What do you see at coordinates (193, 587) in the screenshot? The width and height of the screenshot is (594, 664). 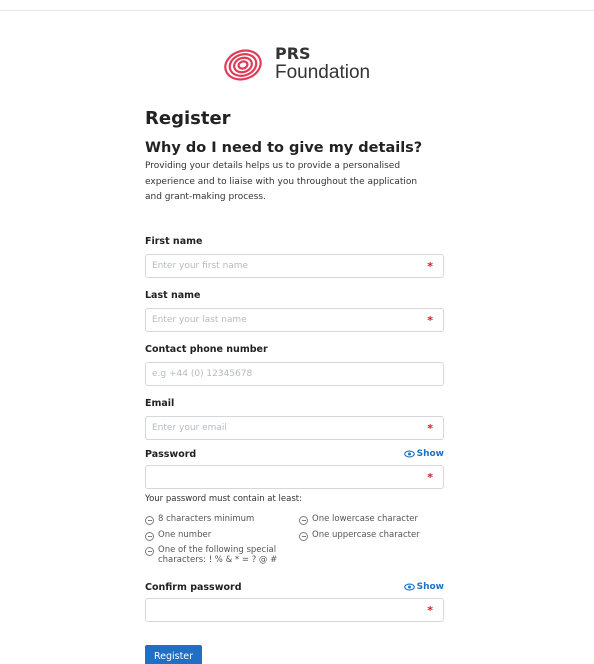 I see `confirm-password-label: Confirm password` at bounding box center [193, 587].